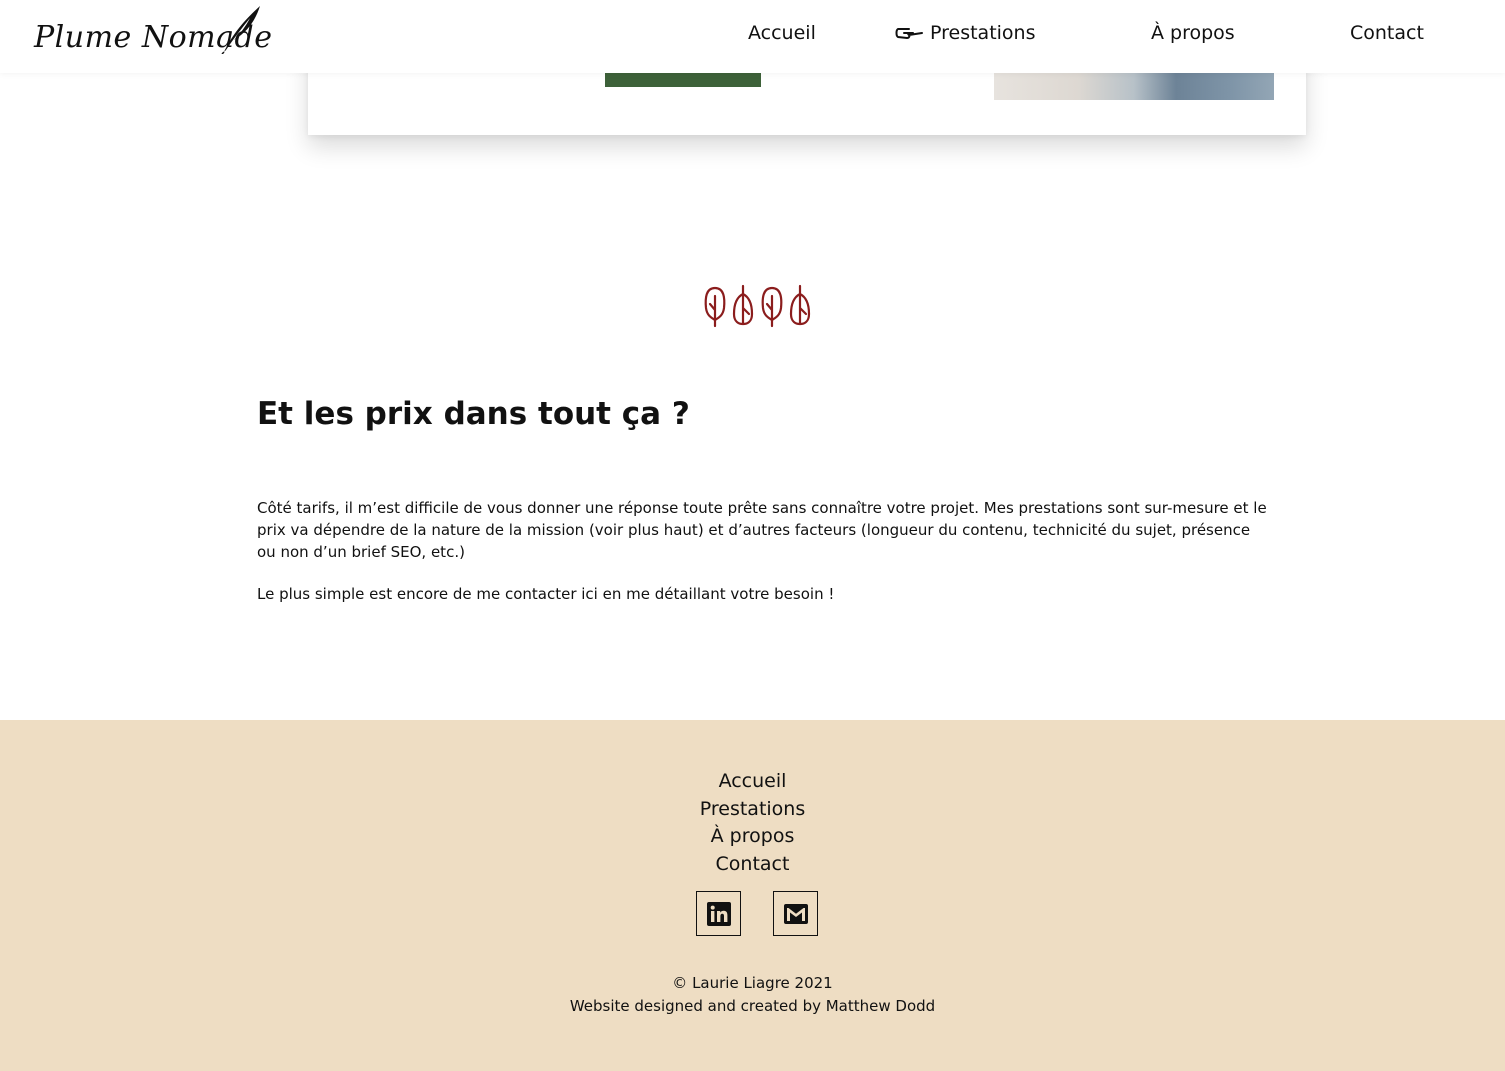 This screenshot has width=1505, height=1071. Describe the element at coordinates (752, 810) in the screenshot. I see `footer-link-prestations: Prestations` at that location.